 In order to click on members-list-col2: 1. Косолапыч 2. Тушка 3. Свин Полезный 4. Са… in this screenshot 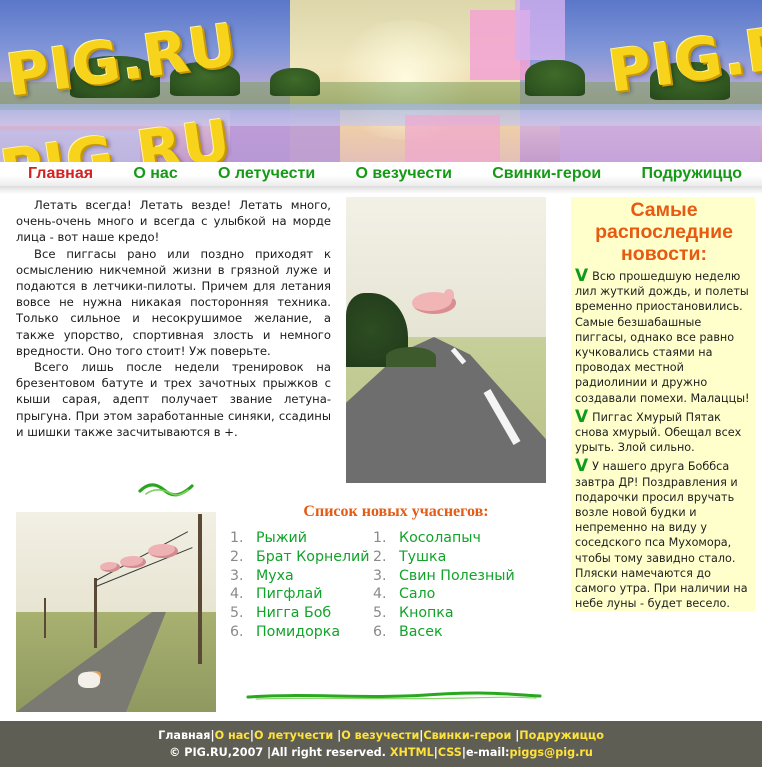, I will do `click(444, 585)`.